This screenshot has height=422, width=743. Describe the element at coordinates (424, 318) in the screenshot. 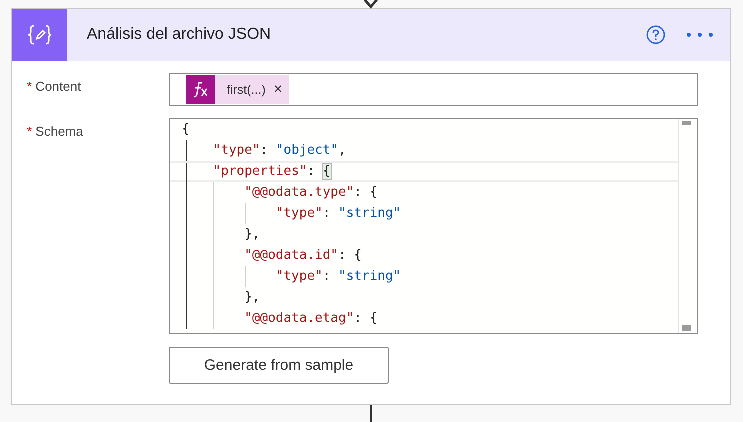

I see `code-line: "@@odata.etag": {` at that location.